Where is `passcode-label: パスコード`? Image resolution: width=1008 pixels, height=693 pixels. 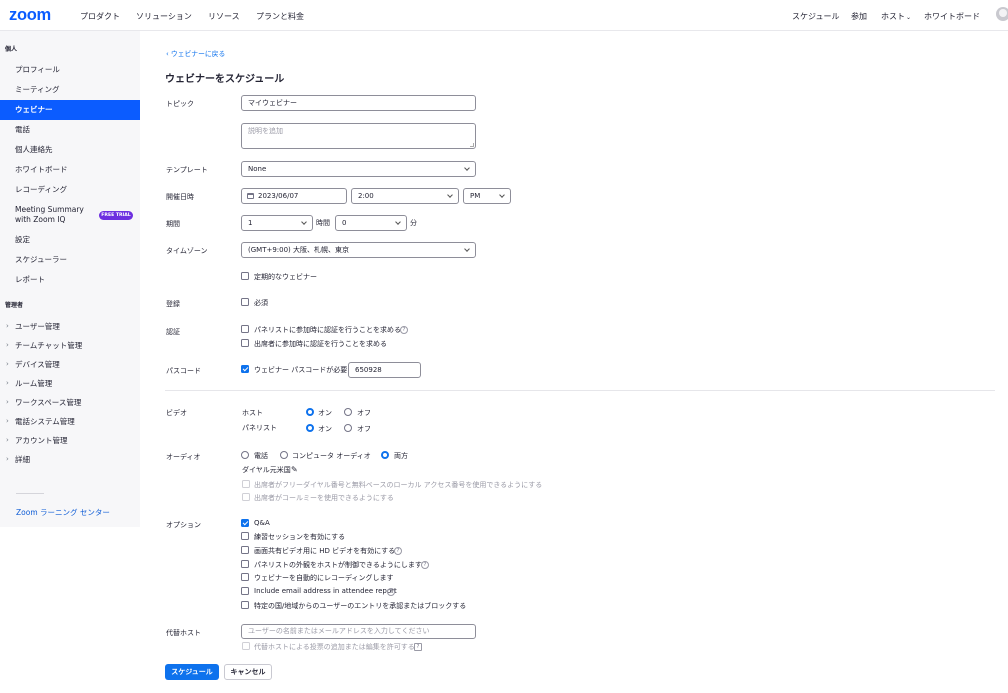 passcode-label: パスコード is located at coordinates (183, 371).